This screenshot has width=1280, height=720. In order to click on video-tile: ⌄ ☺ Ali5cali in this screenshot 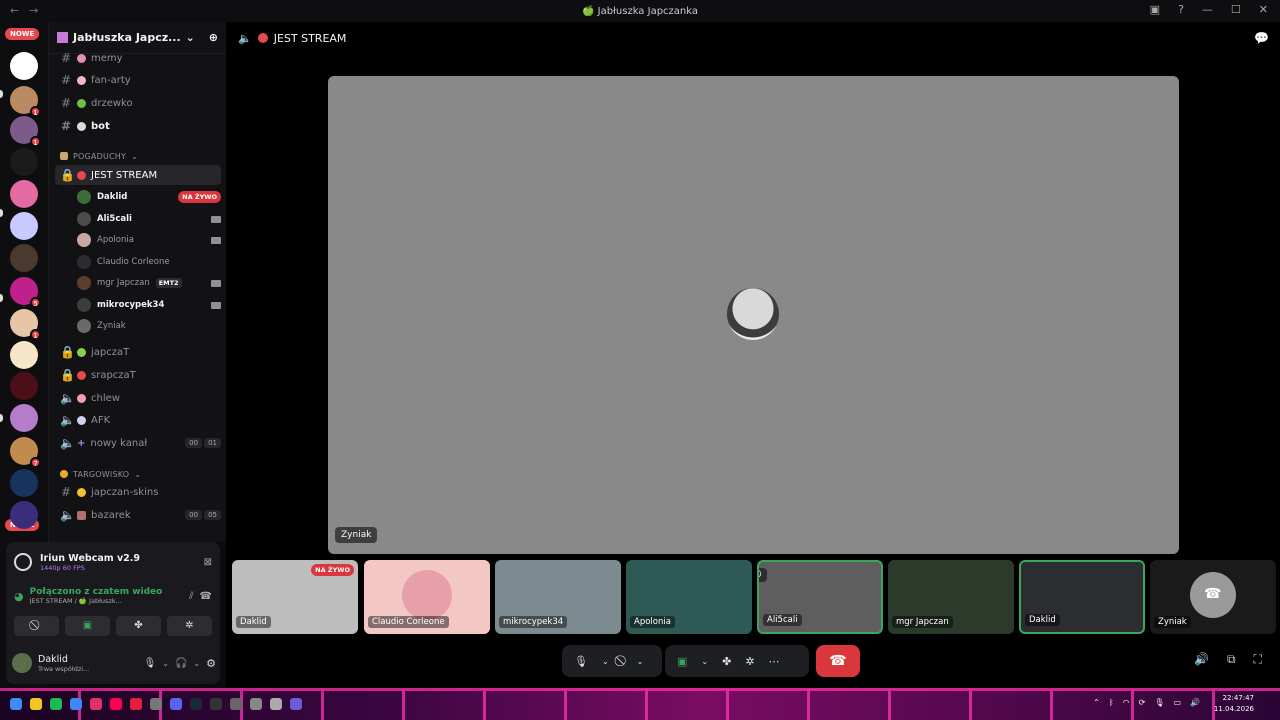, I will do `click(820, 597)`.